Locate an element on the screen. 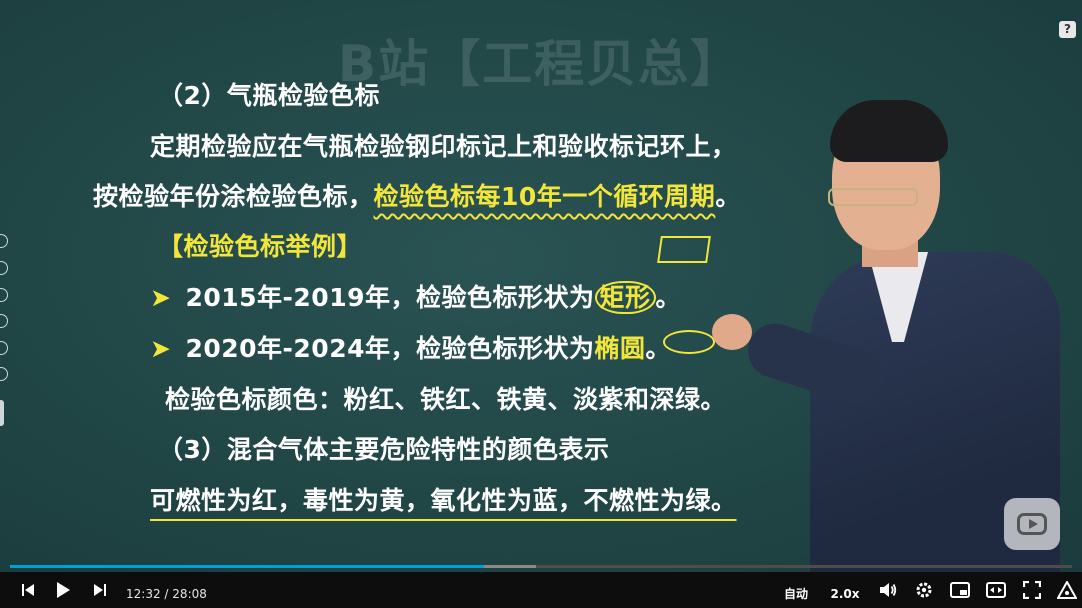 Image resolution: width=1082 pixels, height=608 pixels. side-handle is located at coordinates (2, 413).